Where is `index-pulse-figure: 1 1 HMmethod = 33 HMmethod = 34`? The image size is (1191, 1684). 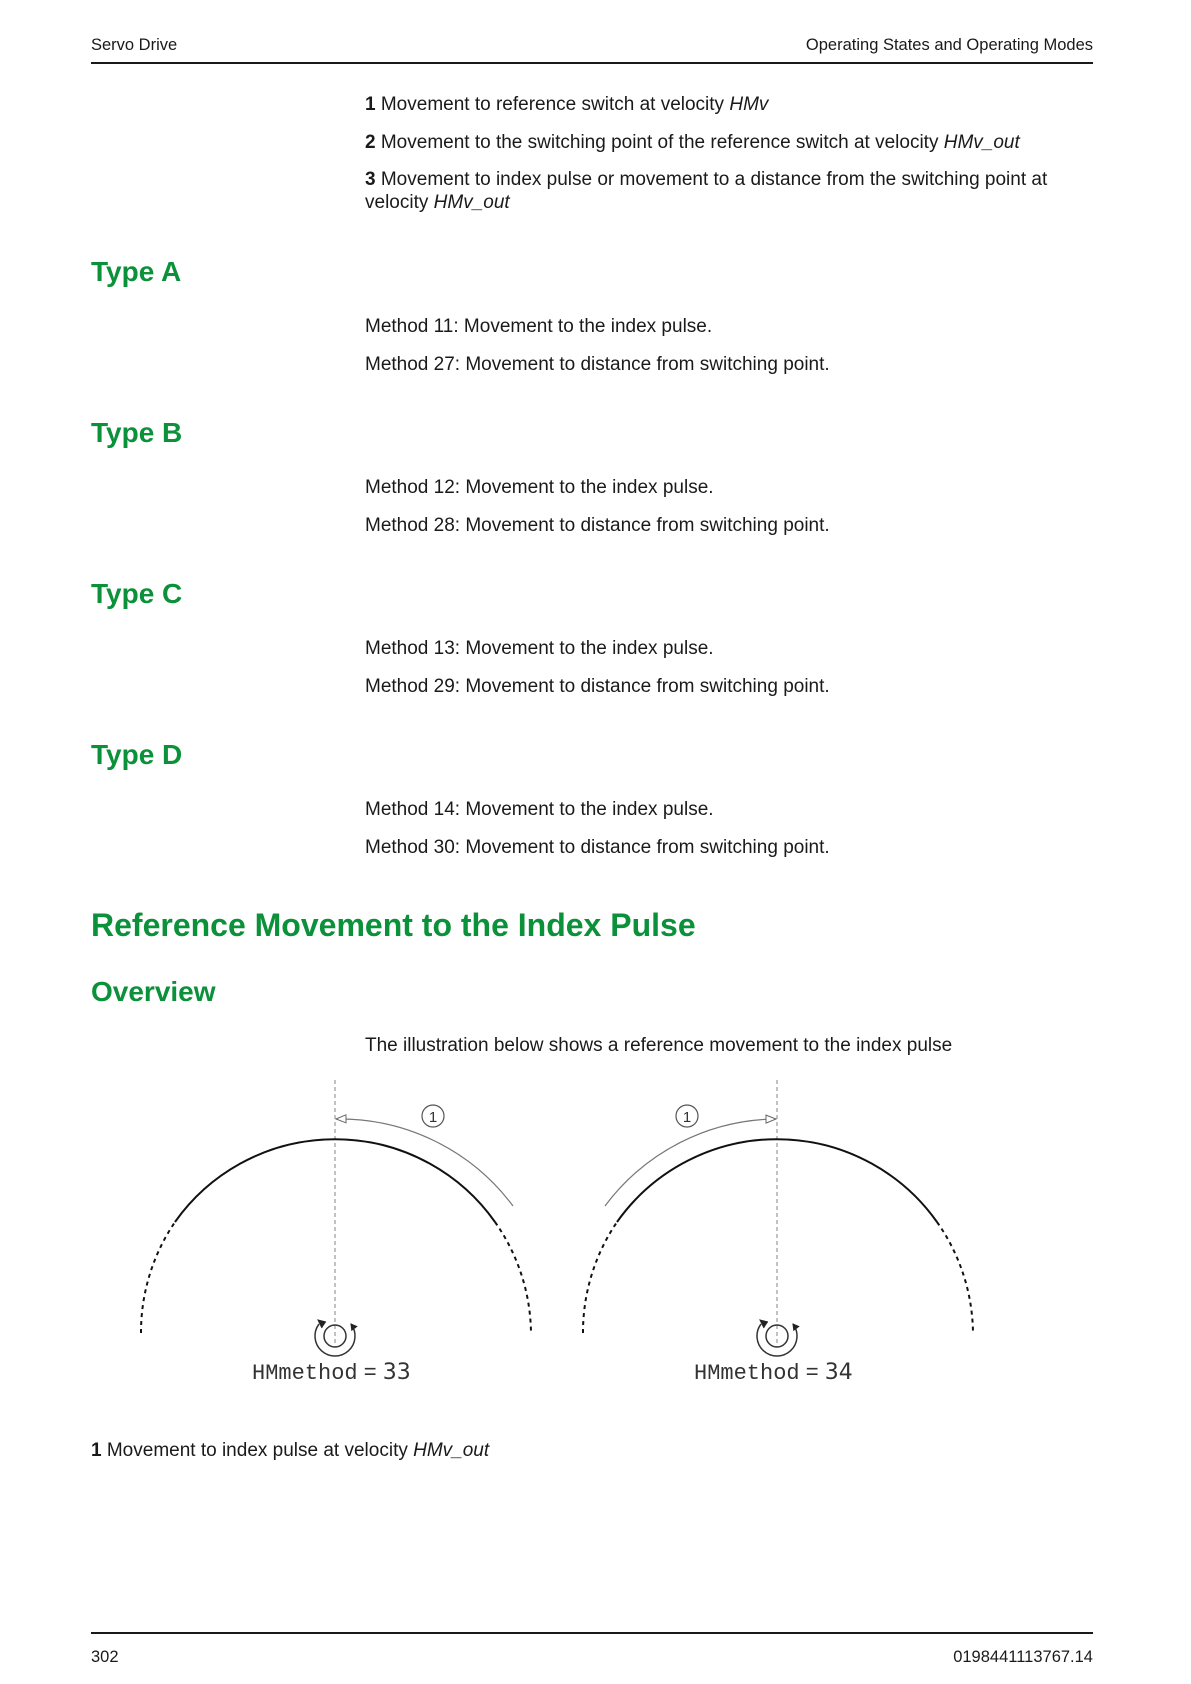
index-pulse-figure: 1 1 HMmethod = 33 HMmethod = 34 is located at coordinates (585, 1235).